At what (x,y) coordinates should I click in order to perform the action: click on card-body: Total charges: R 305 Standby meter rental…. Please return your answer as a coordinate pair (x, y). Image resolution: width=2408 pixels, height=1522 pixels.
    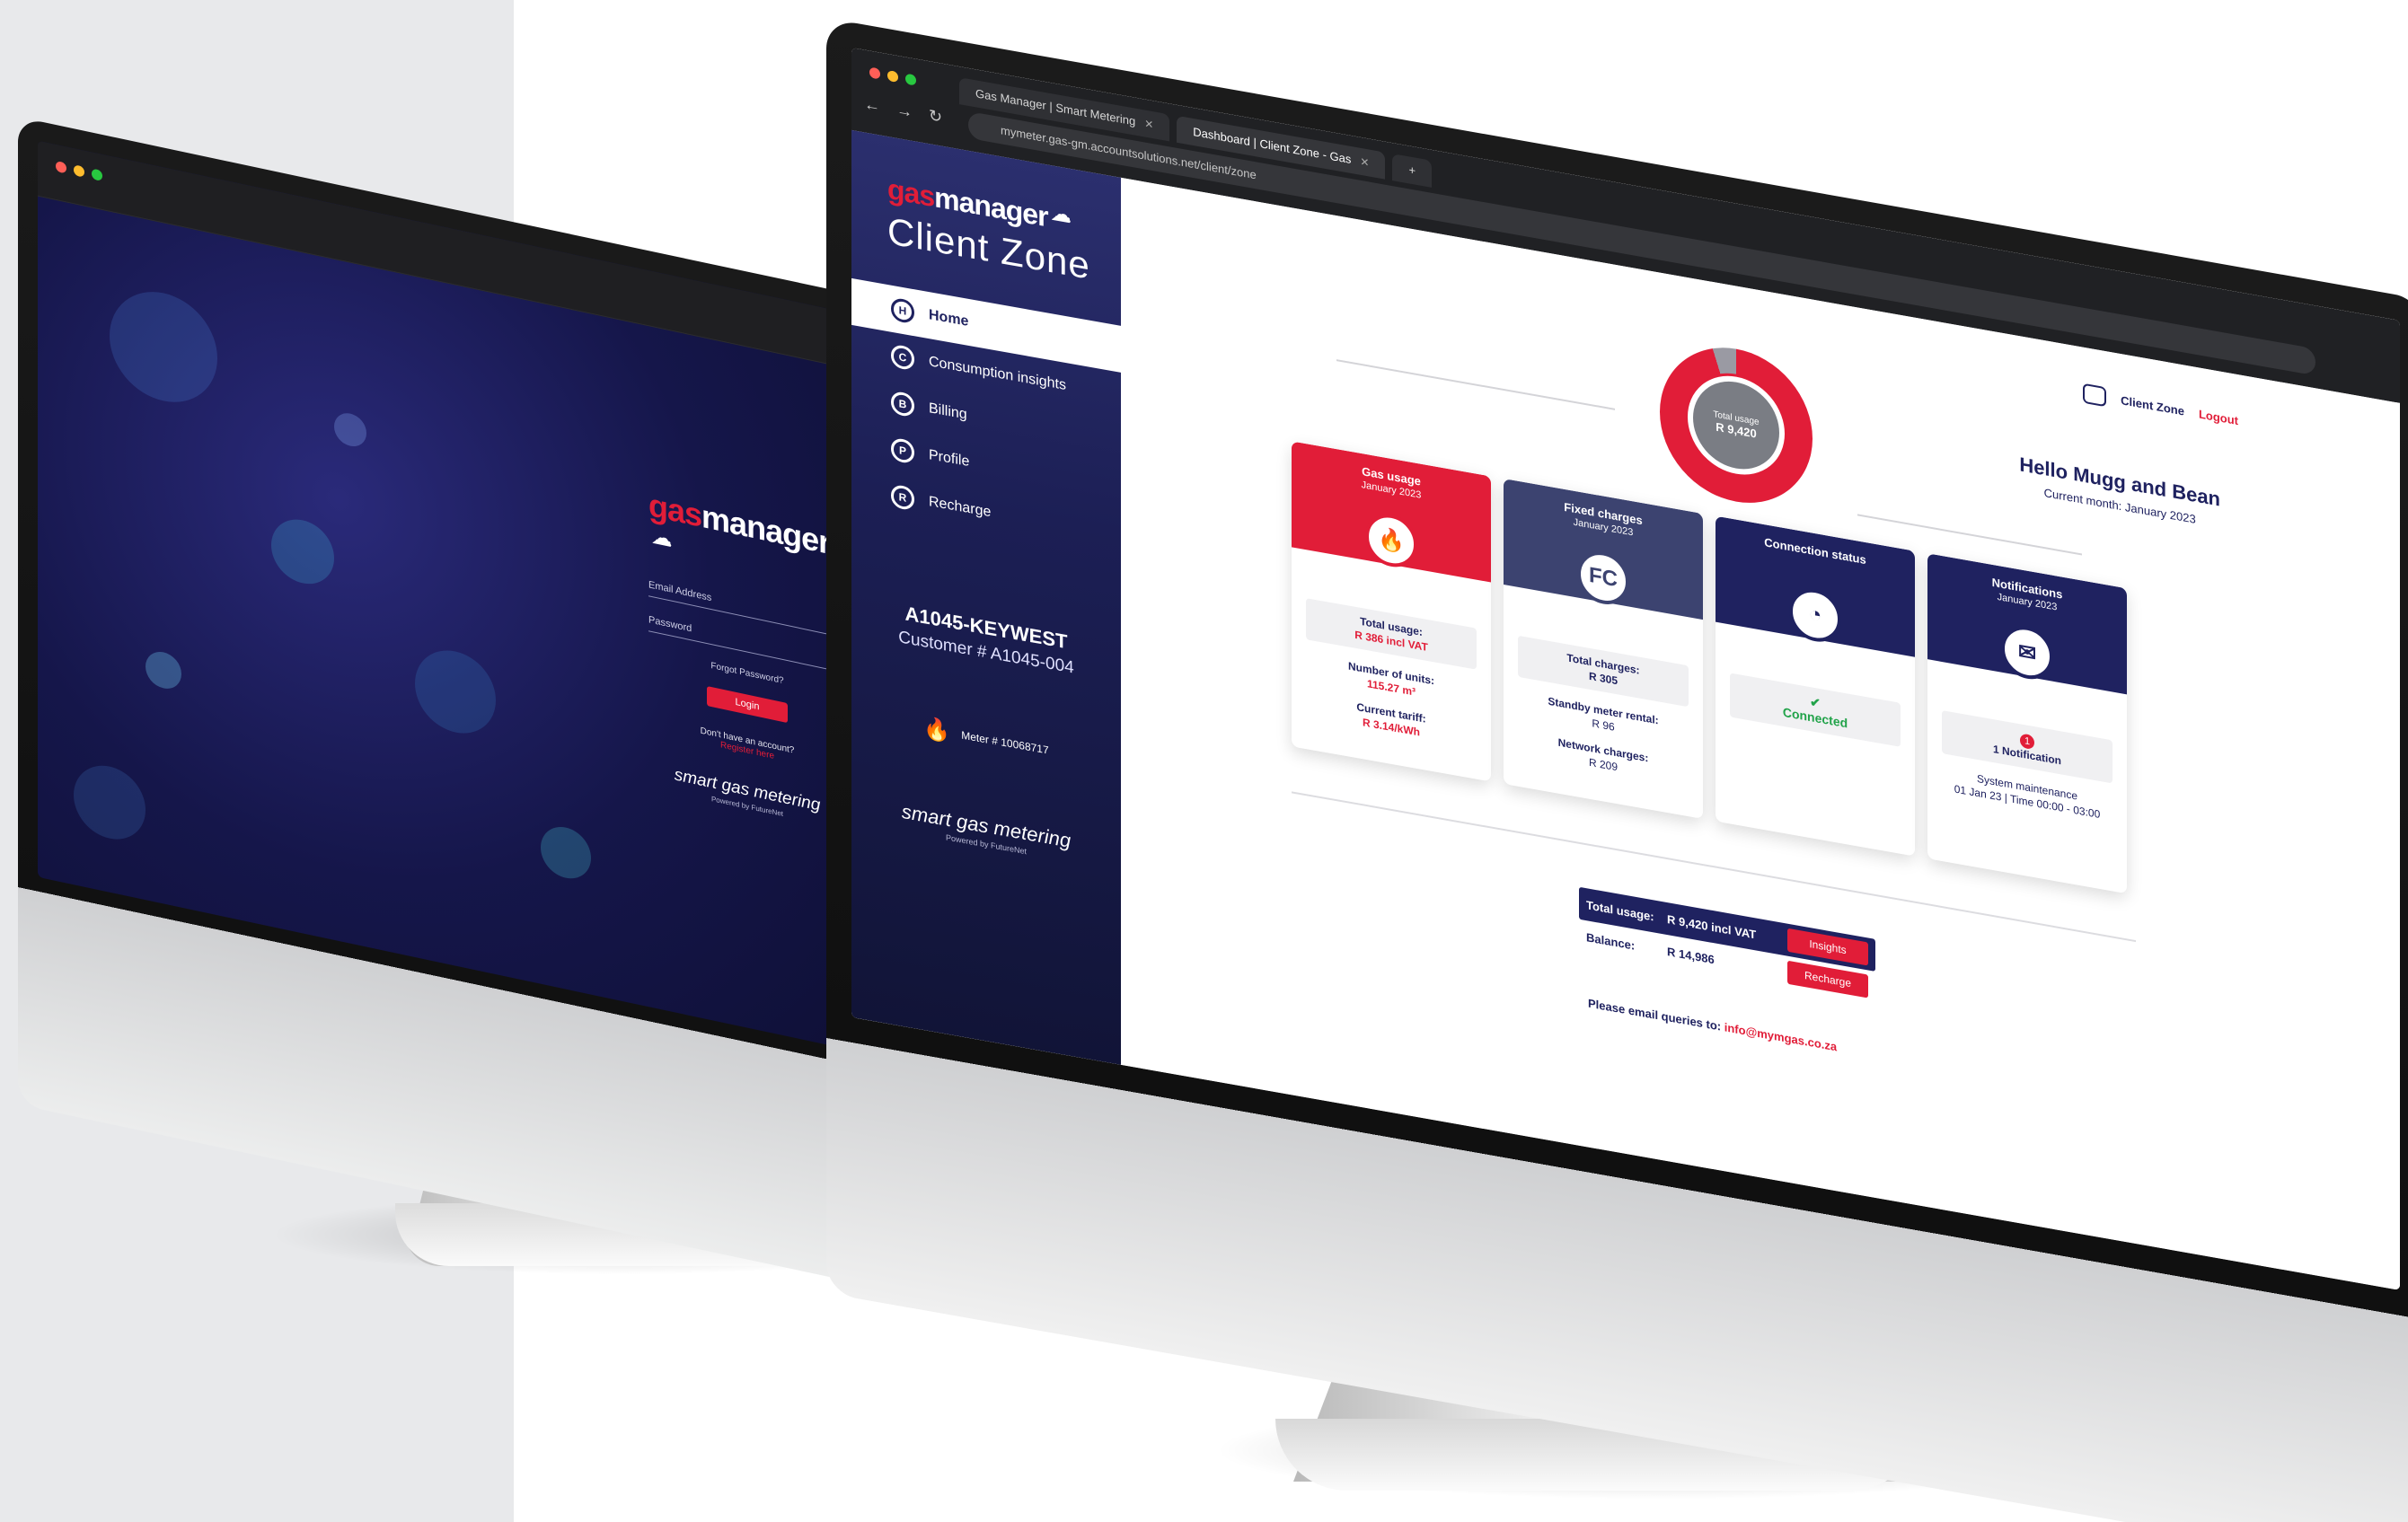
    Looking at the image, I should click on (1603, 686).